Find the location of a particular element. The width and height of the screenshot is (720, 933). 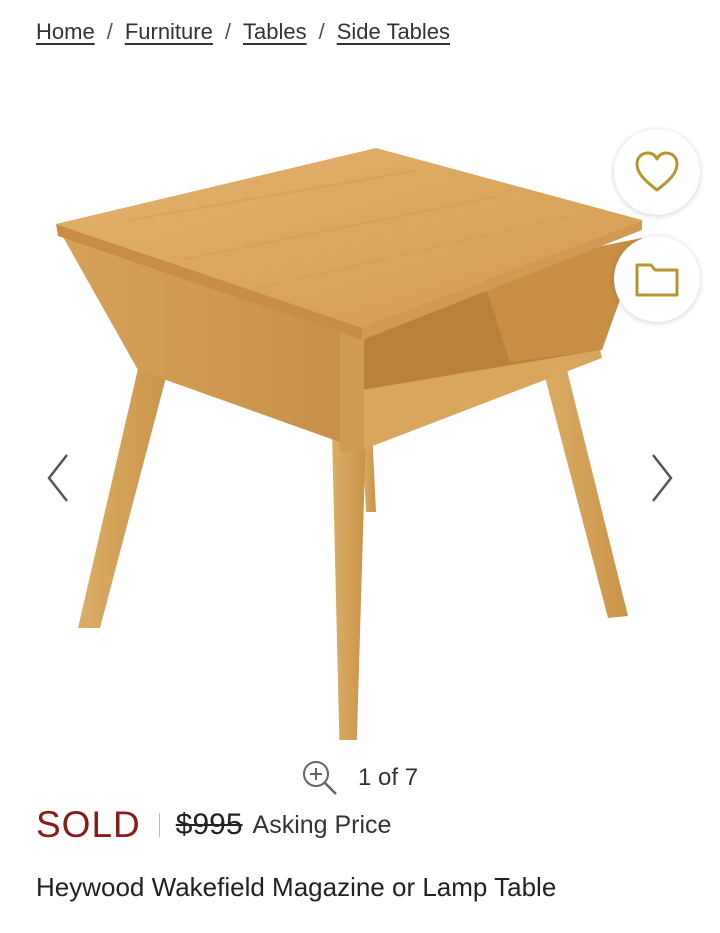

price: $995 is located at coordinates (209, 824).